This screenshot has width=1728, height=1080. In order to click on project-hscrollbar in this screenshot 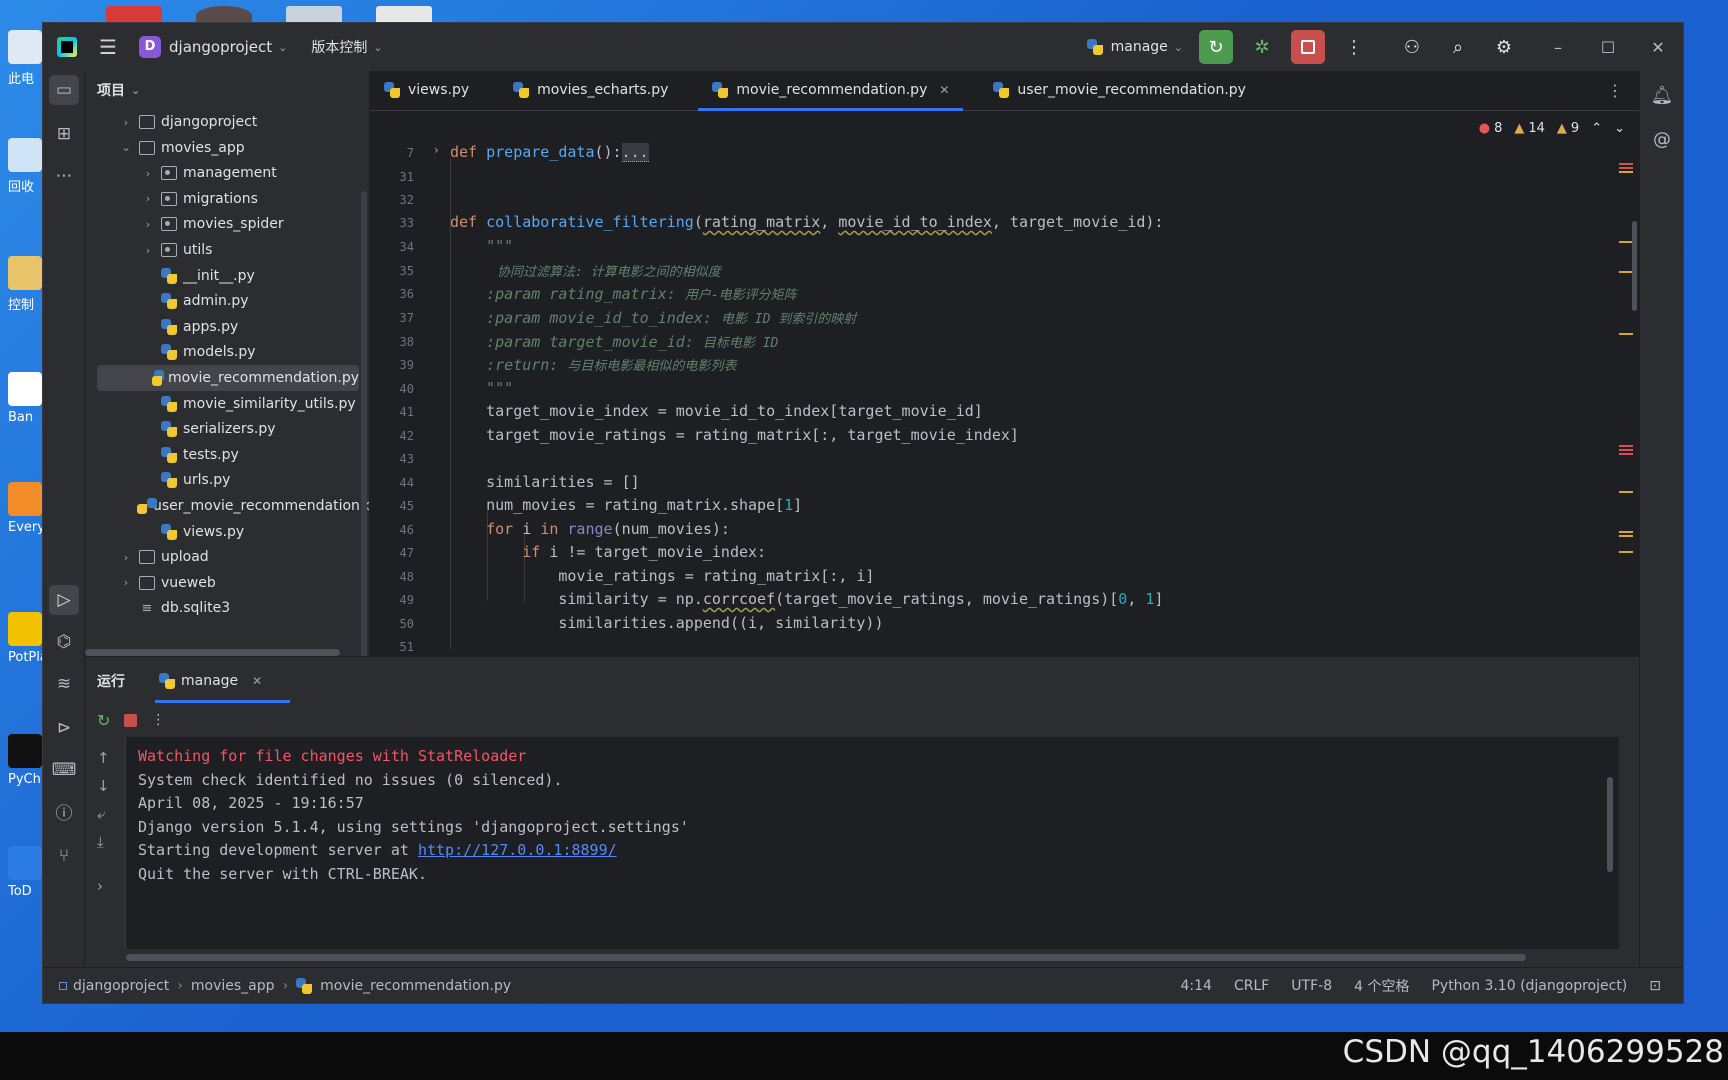, I will do `click(212, 652)`.